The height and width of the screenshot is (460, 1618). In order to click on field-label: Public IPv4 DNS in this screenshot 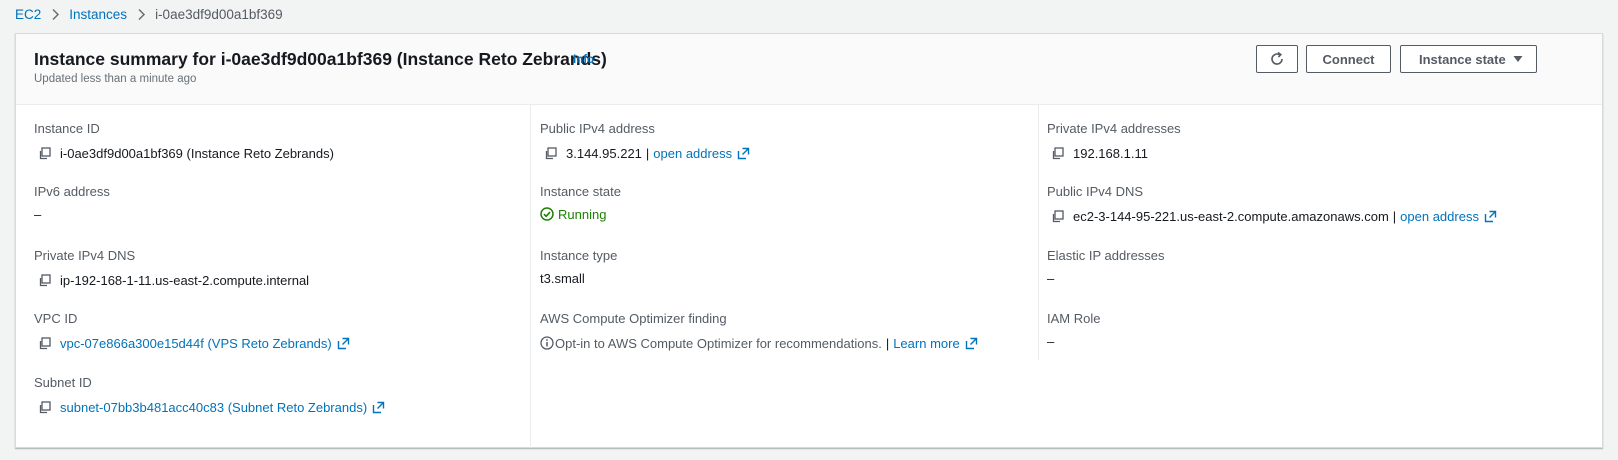, I will do `click(1095, 191)`.